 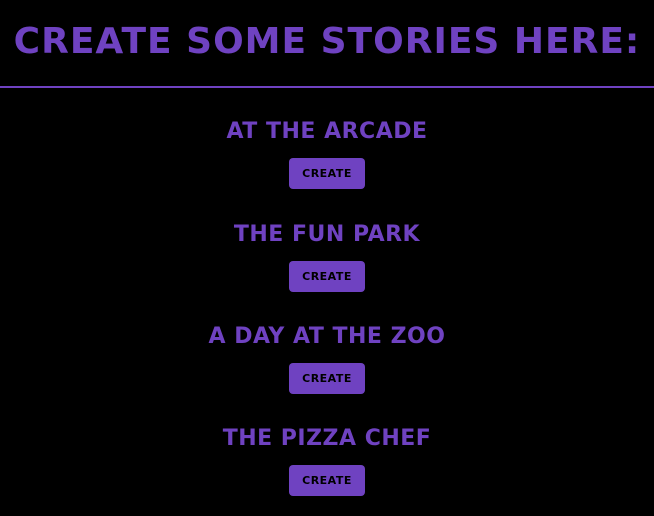 I want to click on create-arcade-button: CREATE, so click(x=327, y=173).